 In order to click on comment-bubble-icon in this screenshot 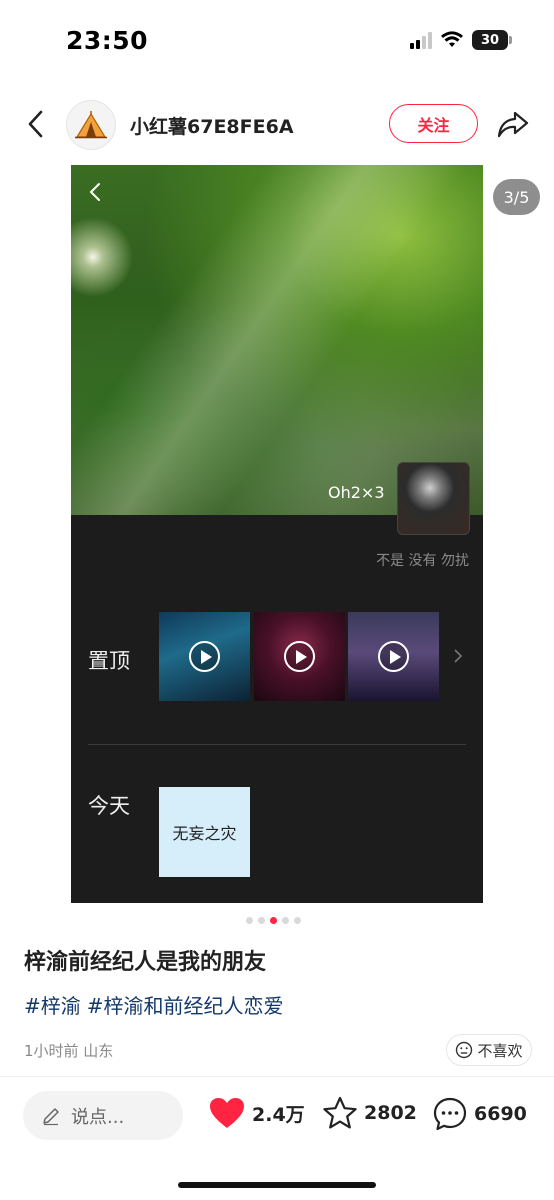, I will do `click(450, 1114)`.